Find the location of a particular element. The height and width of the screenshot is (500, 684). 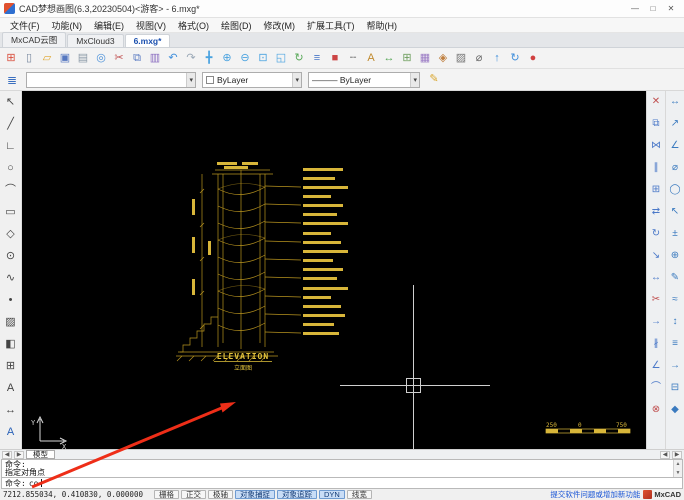

zoom-extents-icon: ◱ is located at coordinates (281, 58).